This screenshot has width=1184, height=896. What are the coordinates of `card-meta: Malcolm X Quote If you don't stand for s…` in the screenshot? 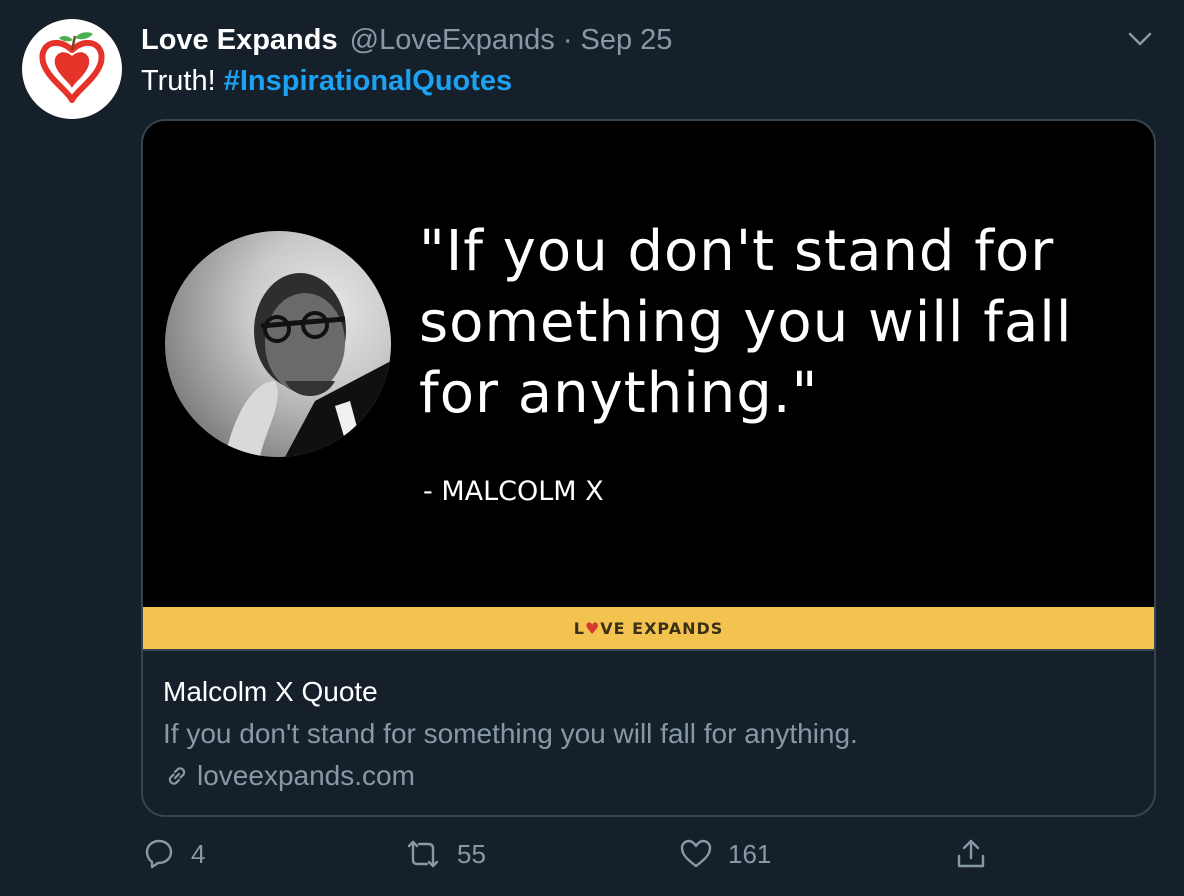 It's located at (648, 734).